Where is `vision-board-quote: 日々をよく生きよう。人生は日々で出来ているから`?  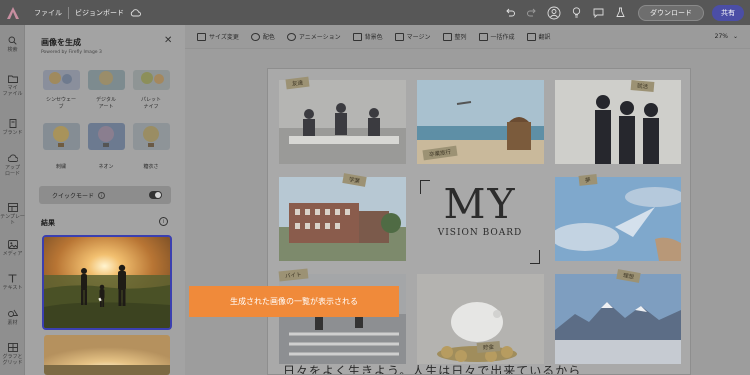
vision-board-quote: 日々をよく生きよう。人生は日々で出来ているから is located at coordinates (432, 368).